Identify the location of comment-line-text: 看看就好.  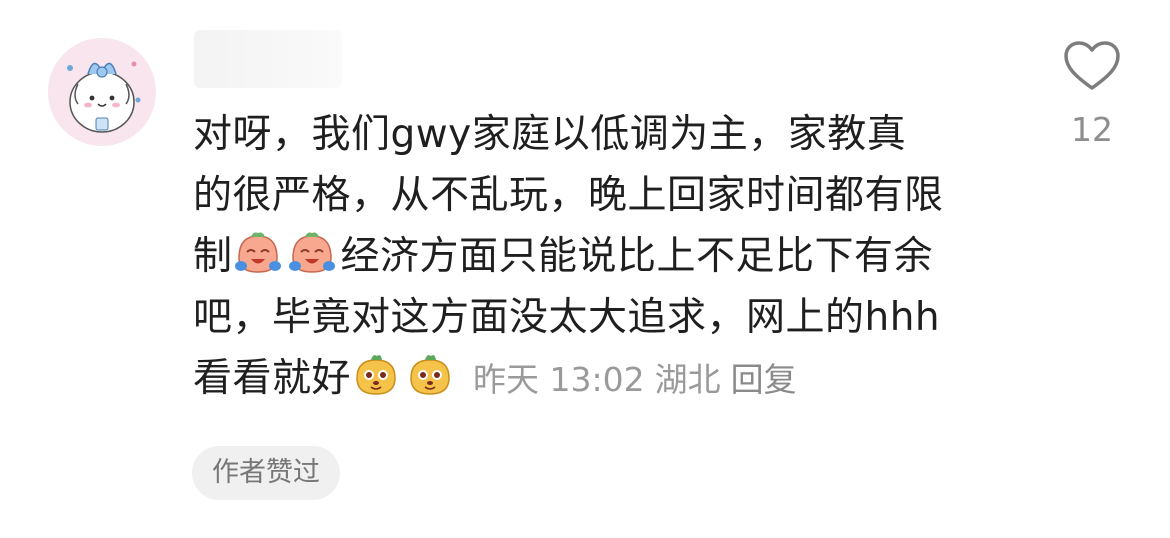
(272, 378).